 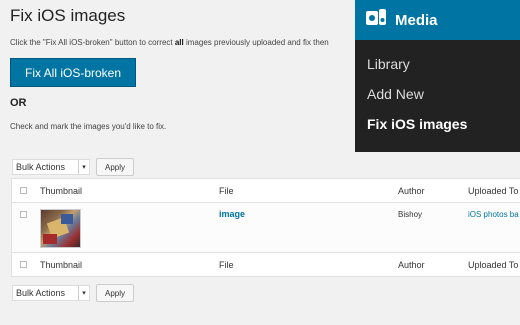 What do you see at coordinates (61, 191) in the screenshot?
I see `column-header-thumbnail: Thumbnail` at bounding box center [61, 191].